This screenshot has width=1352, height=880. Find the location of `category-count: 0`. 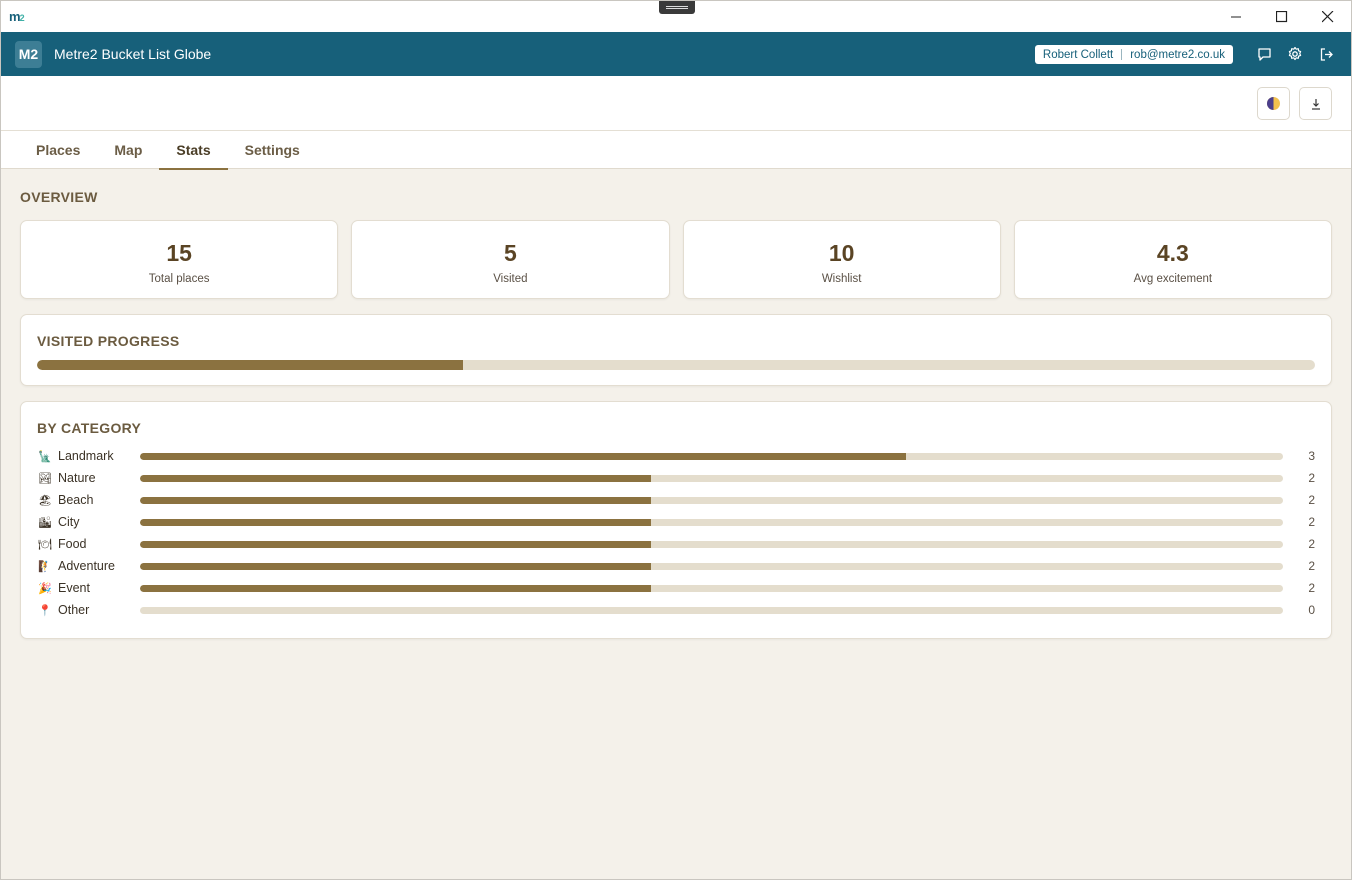

category-count: 0 is located at coordinates (1311, 610).